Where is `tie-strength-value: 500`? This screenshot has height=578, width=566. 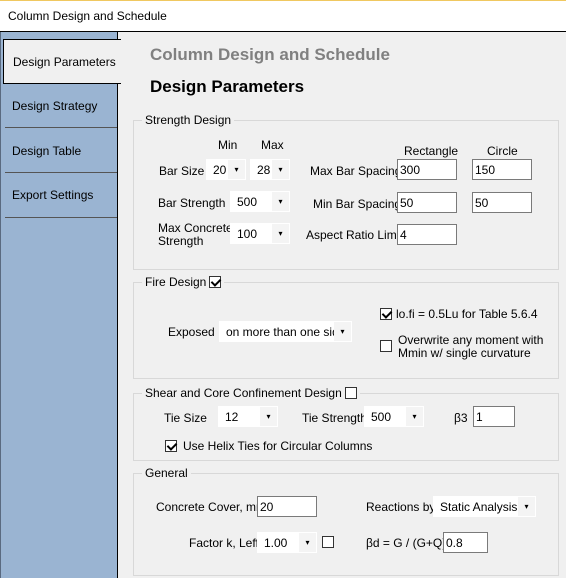
tie-strength-value: 500 is located at coordinates (381, 417).